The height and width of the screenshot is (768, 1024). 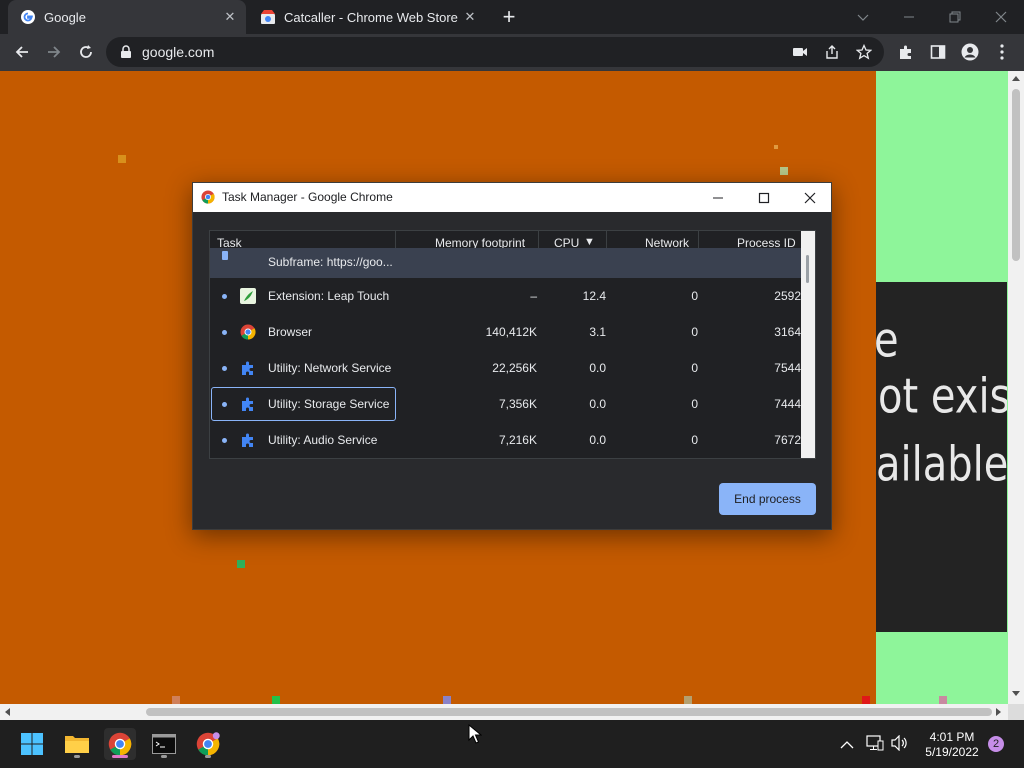 I want to click on scroll-up-arrow-icon, so click(x=1016, y=78).